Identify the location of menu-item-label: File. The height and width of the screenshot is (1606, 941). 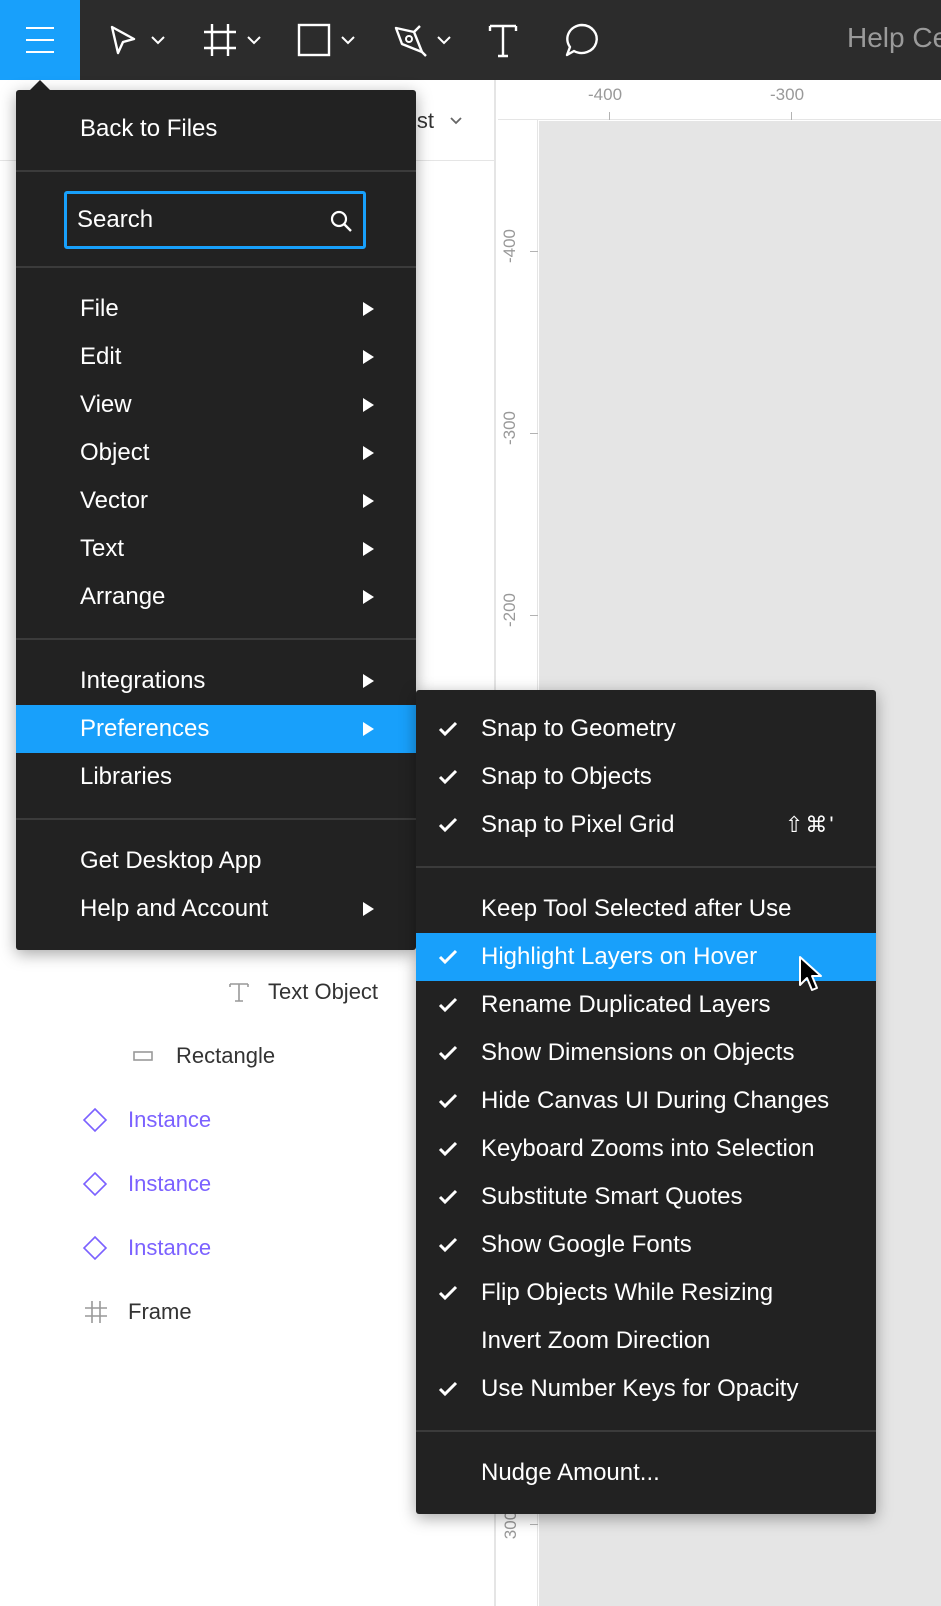
(99, 308).